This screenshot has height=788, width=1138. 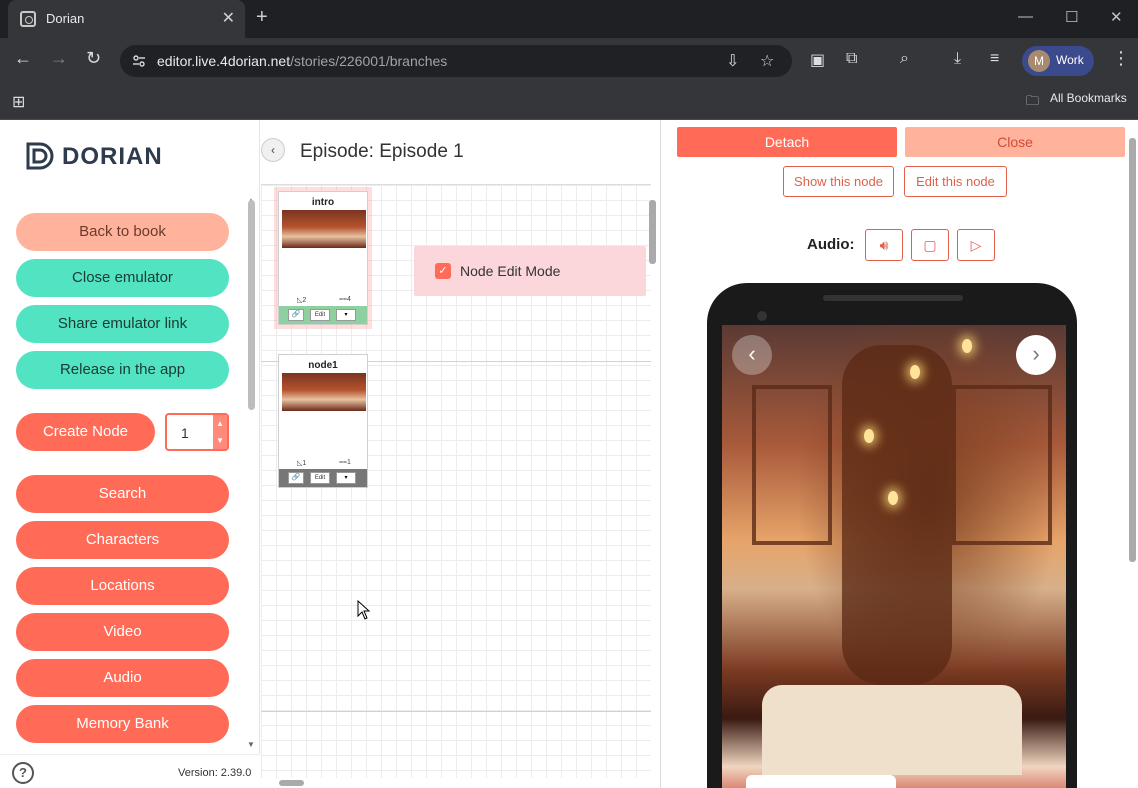 What do you see at coordinates (838, 181) in the screenshot?
I see `show-this-node-button: Show this node` at bounding box center [838, 181].